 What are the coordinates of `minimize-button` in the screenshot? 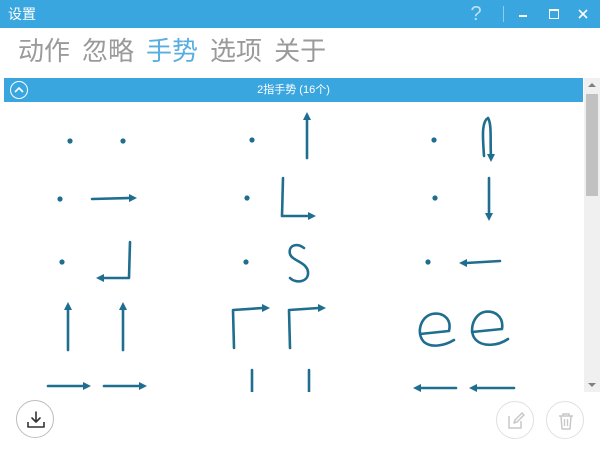 It's located at (523, 14).